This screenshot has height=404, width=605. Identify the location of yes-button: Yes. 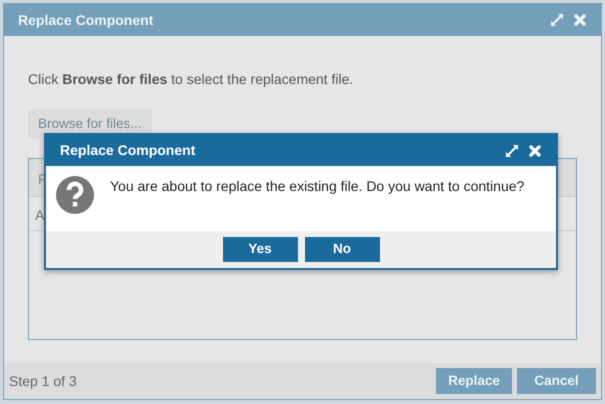
(260, 249).